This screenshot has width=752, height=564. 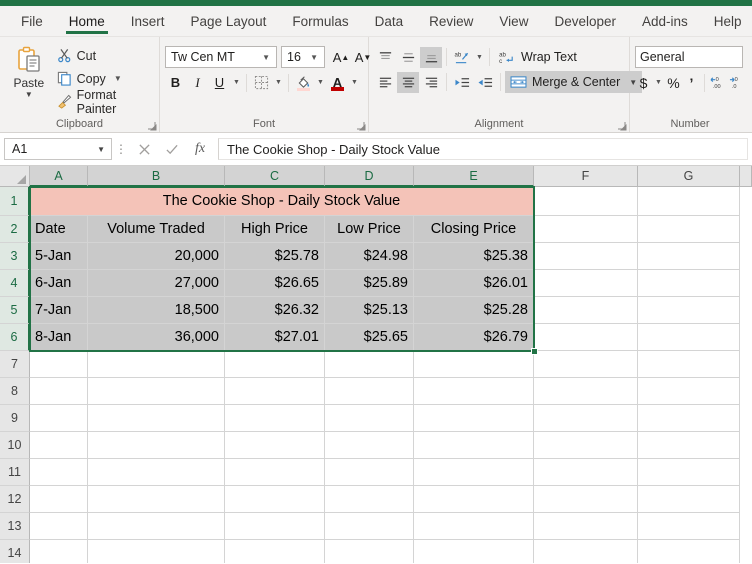 I want to click on cell-D8, so click(x=369, y=391).